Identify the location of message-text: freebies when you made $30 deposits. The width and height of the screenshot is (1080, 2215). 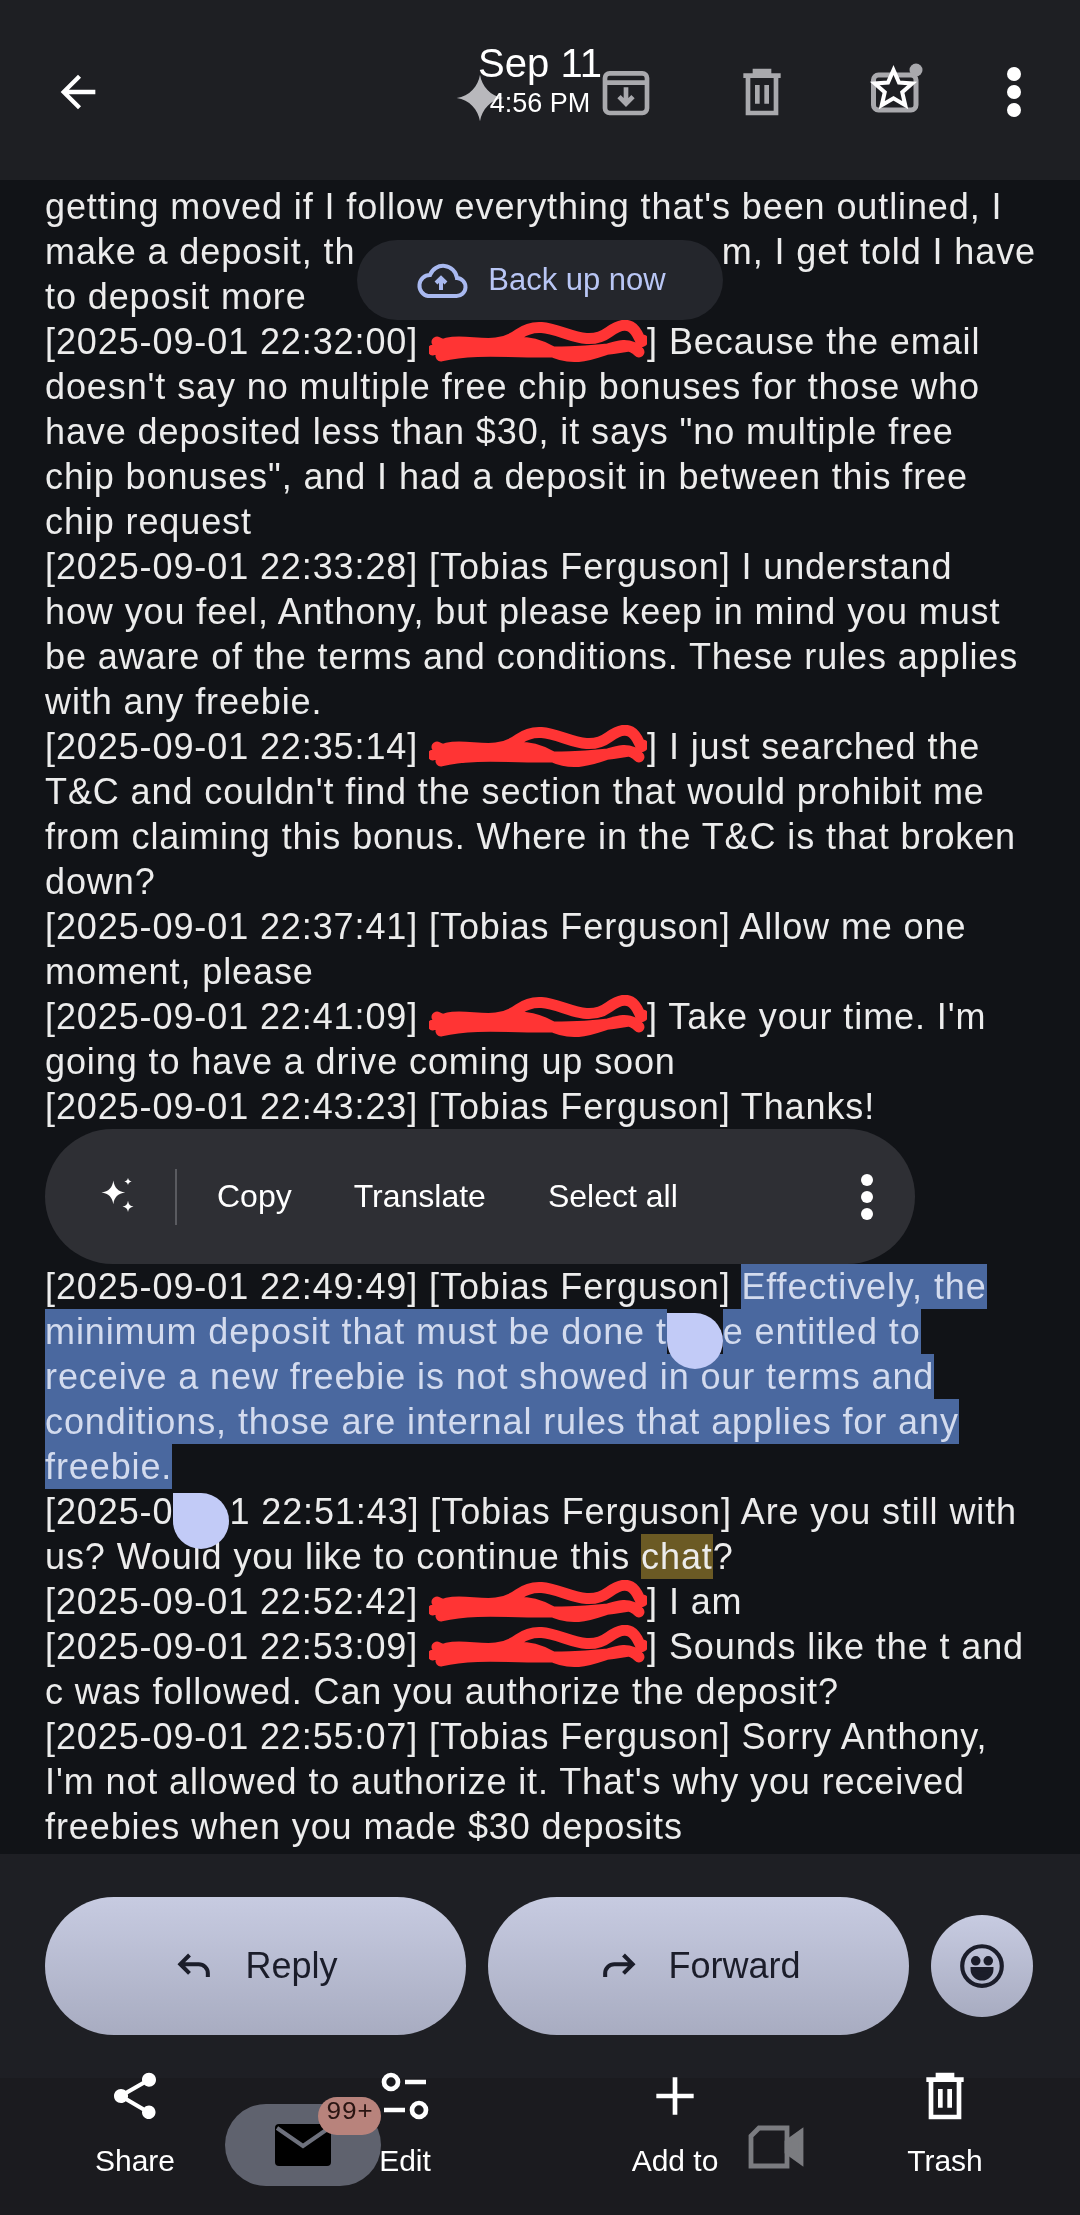
(364, 1827).